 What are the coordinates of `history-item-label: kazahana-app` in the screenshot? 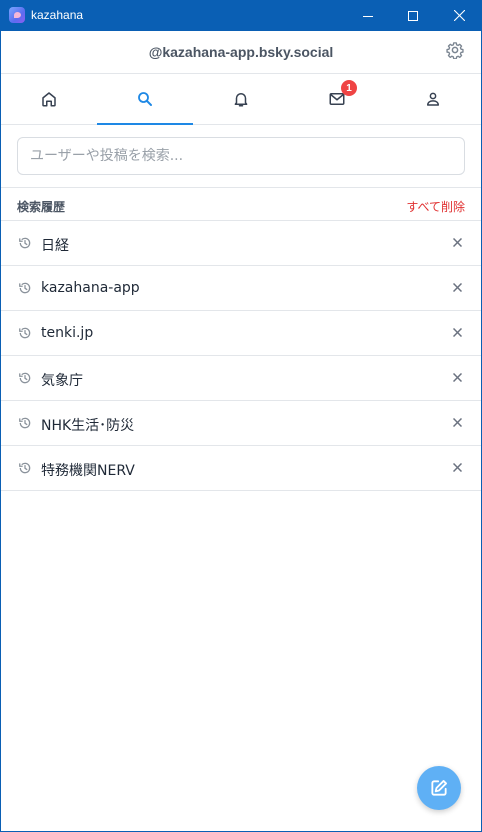 It's located at (90, 288).